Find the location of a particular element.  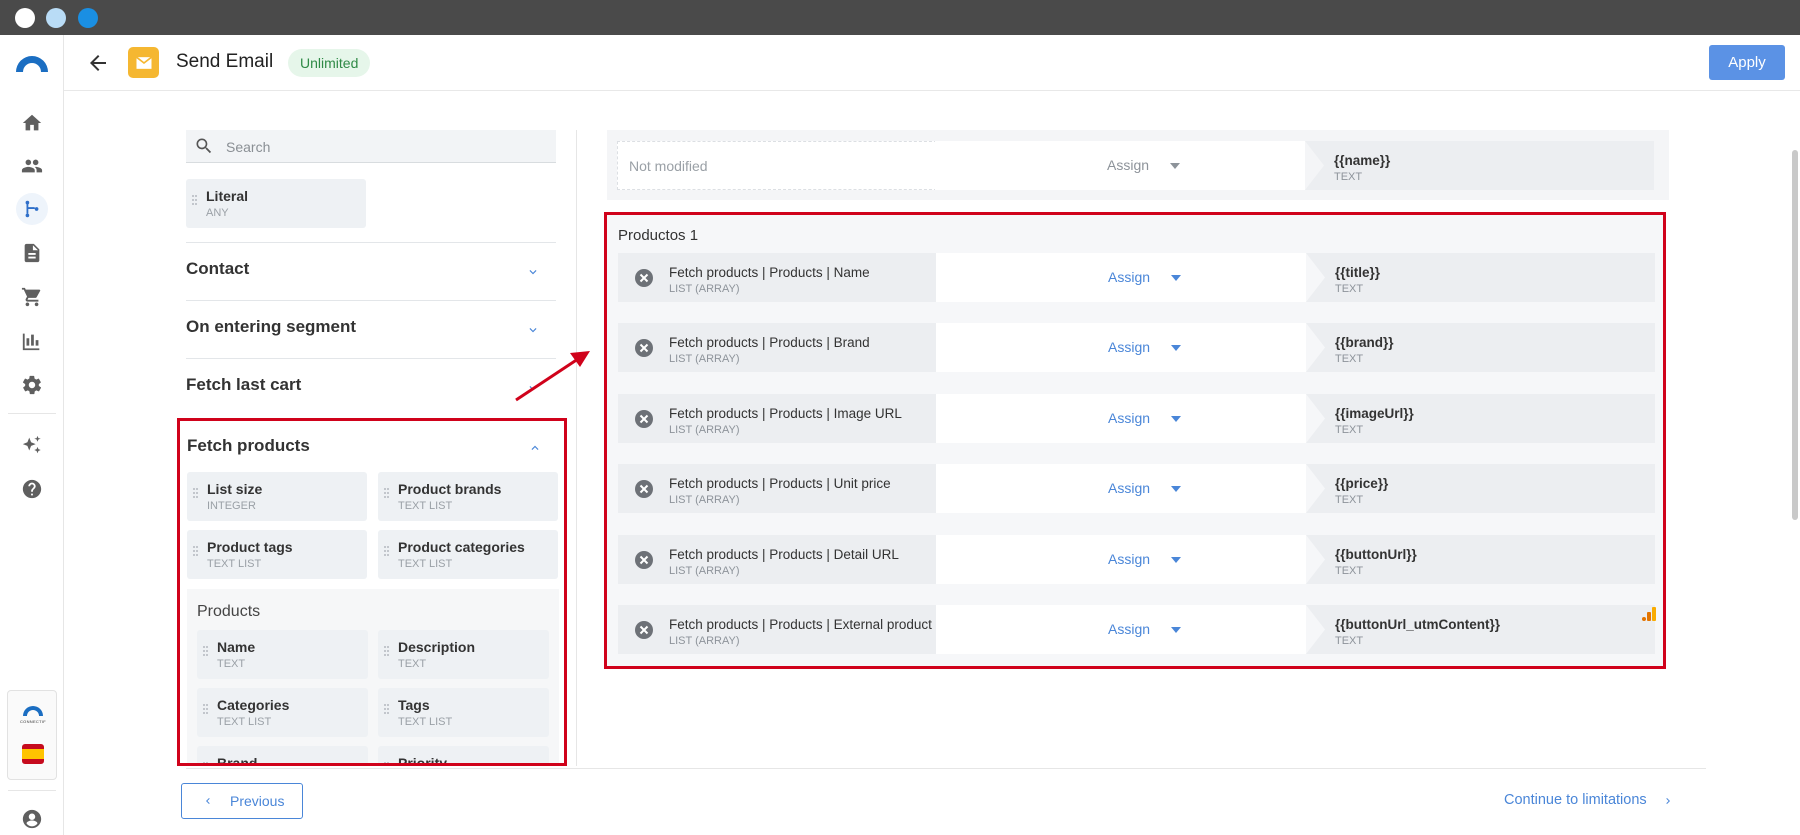

section-fetch-last-cart: Fetch last cart is located at coordinates (371, 387).